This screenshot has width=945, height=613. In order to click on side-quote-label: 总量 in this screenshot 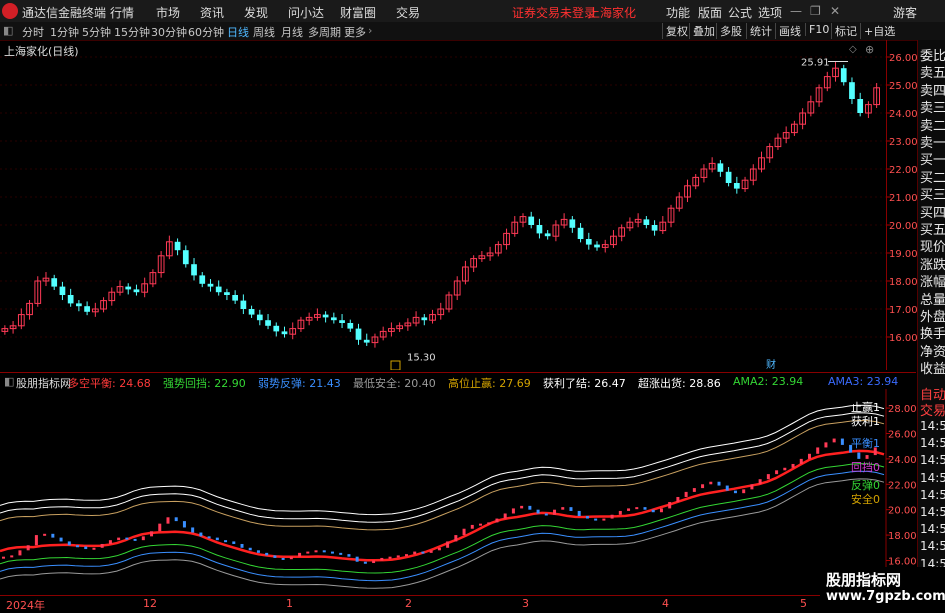, I will do `click(932, 298)`.